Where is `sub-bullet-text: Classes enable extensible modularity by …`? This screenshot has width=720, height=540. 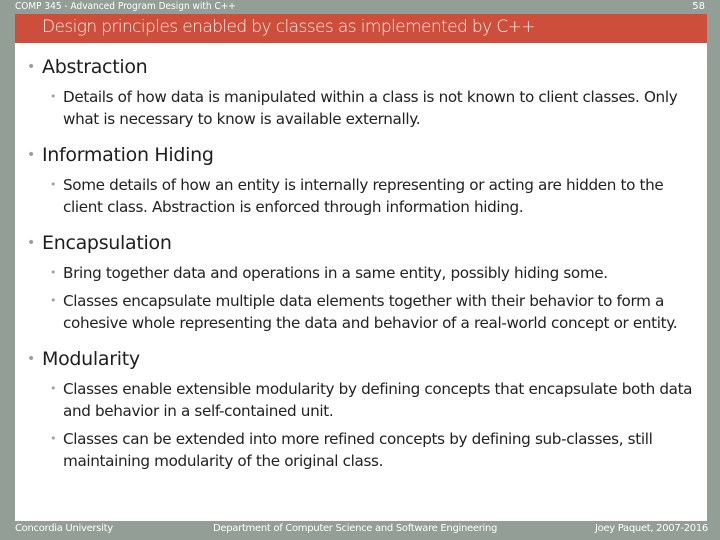 sub-bullet-text: Classes enable extensible modularity by … is located at coordinates (378, 400).